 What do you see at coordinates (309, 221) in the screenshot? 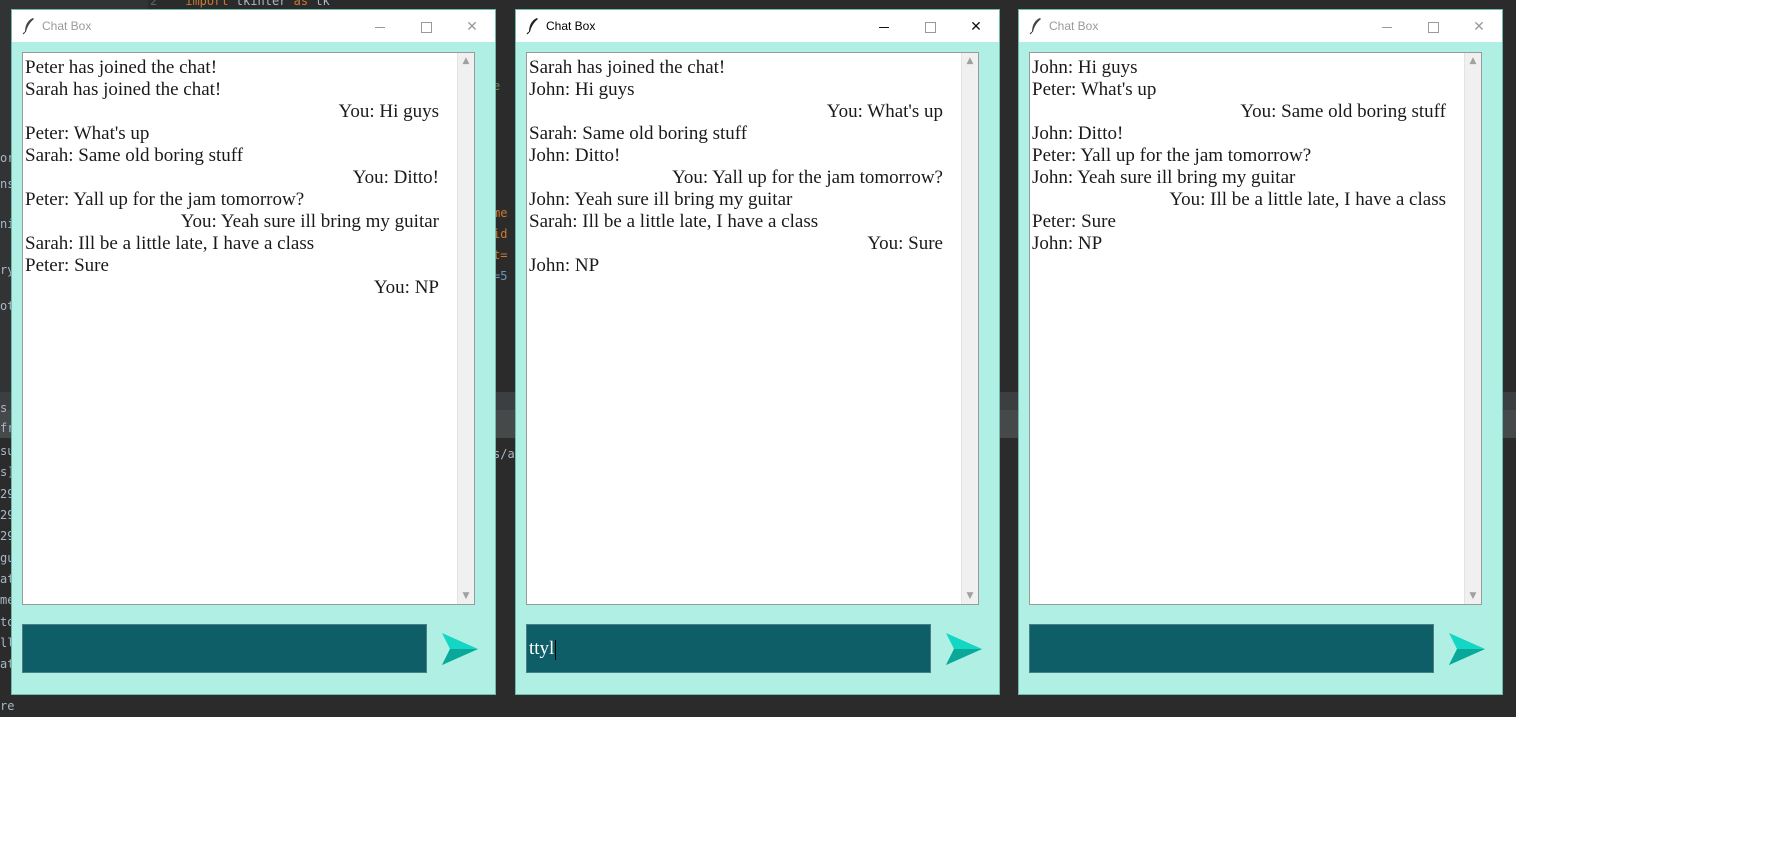
I see `chat-message-own: You: Yeah sure ill bring my guitar` at bounding box center [309, 221].